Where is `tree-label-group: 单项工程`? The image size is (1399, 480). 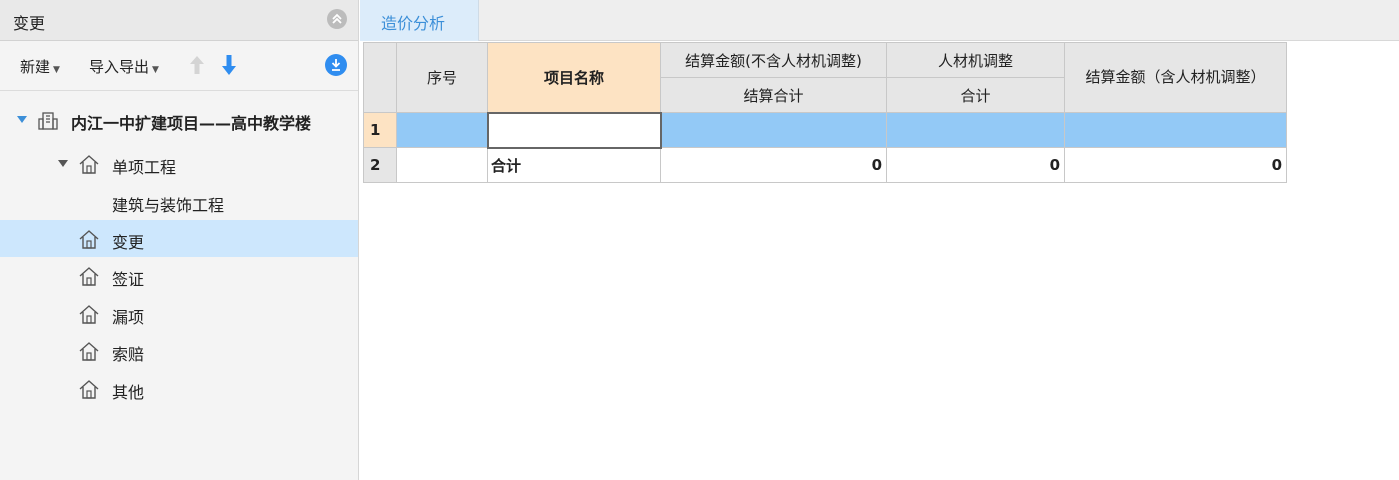 tree-label-group: 单项工程 is located at coordinates (144, 167).